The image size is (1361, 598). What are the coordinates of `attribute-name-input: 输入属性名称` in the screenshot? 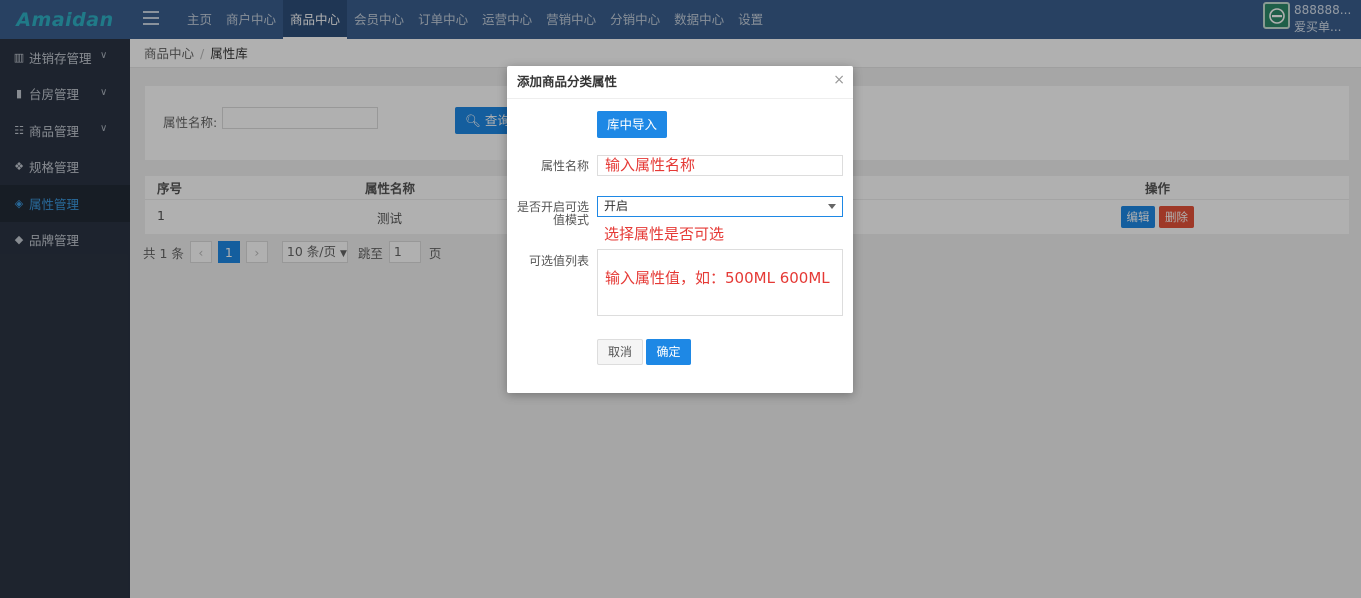 It's located at (720, 165).